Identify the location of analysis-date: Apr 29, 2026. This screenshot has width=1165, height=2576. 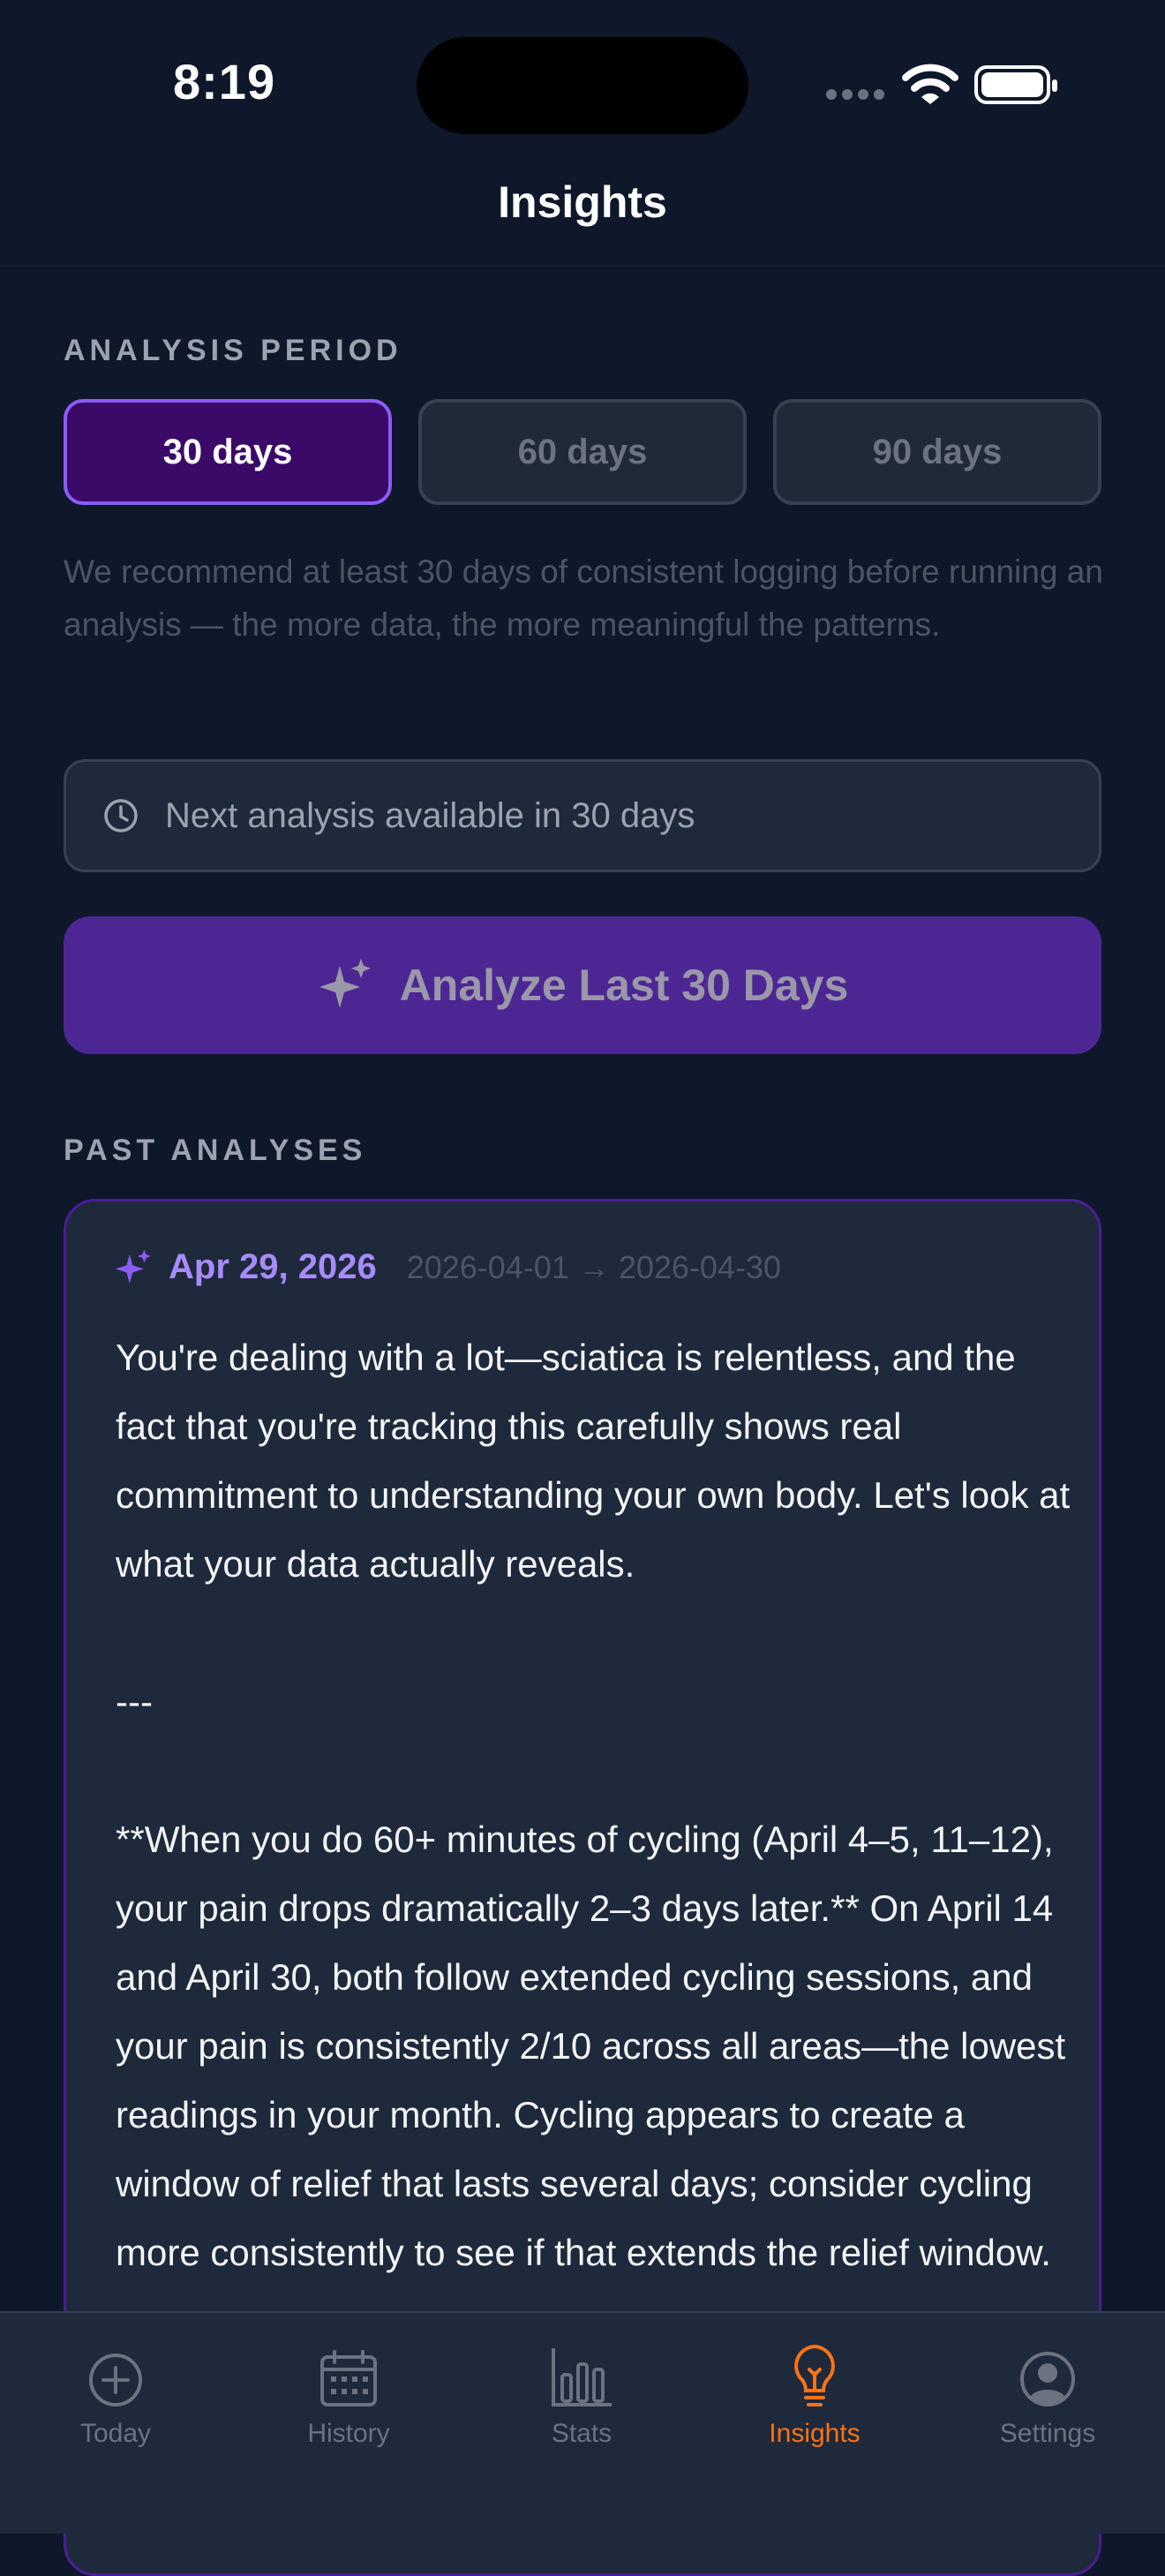
(273, 1267).